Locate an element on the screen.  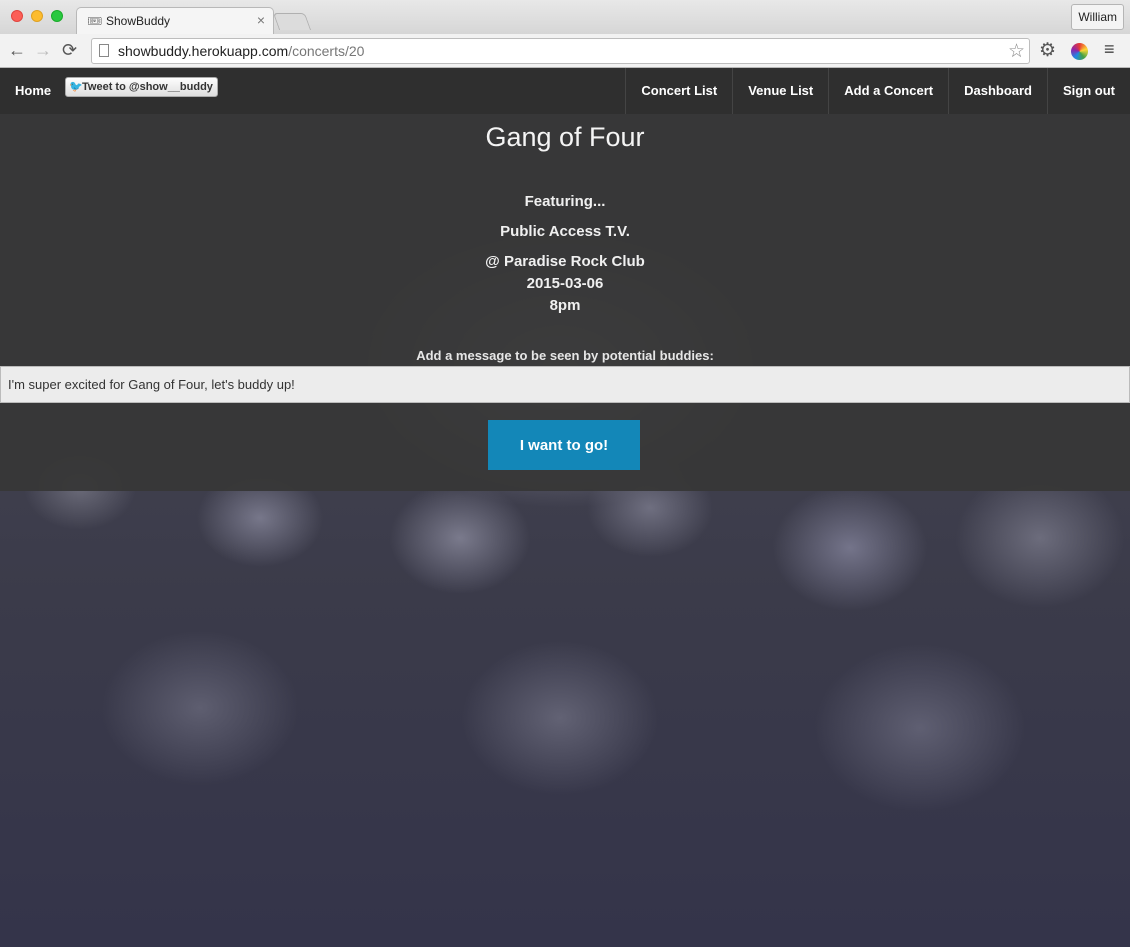
window-minimize-button is located at coordinates (37, 16).